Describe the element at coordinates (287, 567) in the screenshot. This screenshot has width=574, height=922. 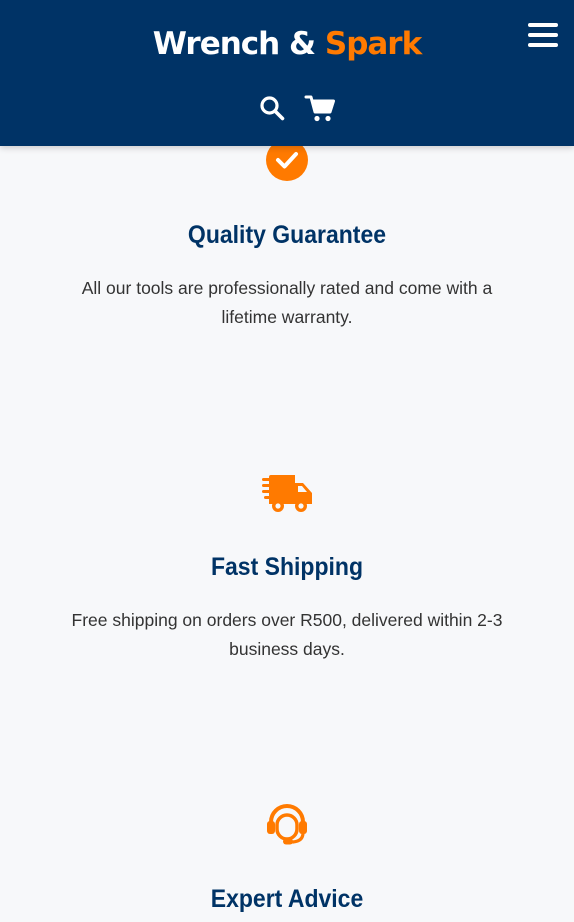
I see `feature-title: Fast Shipping` at that location.